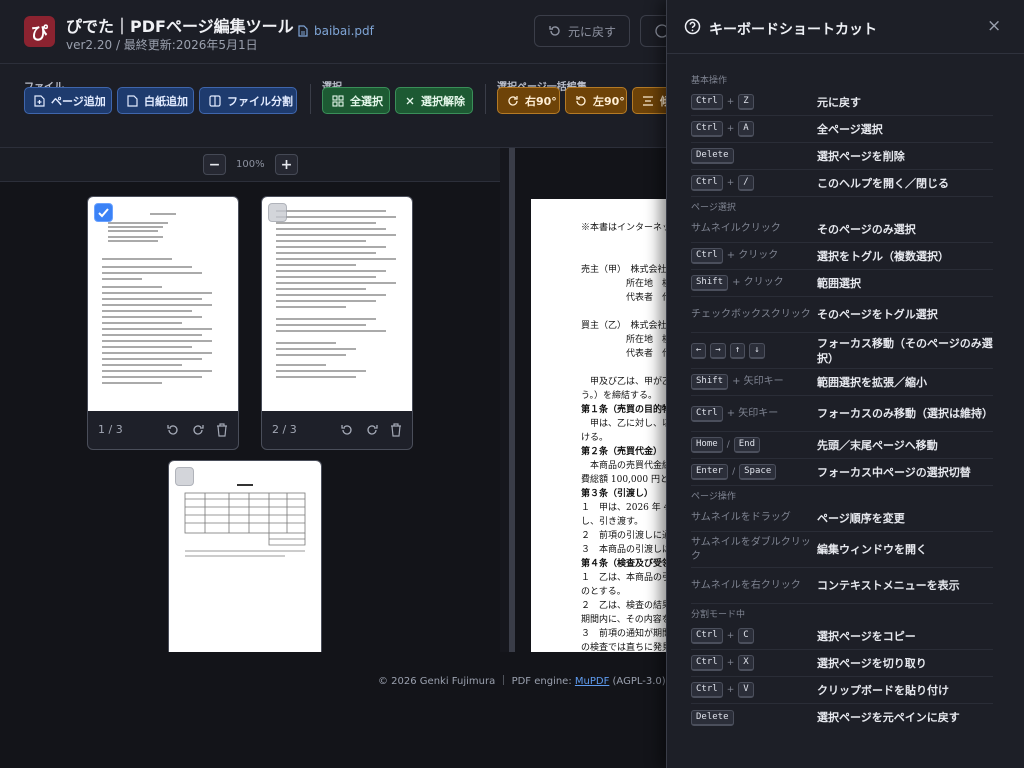  Describe the element at coordinates (260, 101) in the screenshot. I see `split-file-label: ファイル分割` at that location.